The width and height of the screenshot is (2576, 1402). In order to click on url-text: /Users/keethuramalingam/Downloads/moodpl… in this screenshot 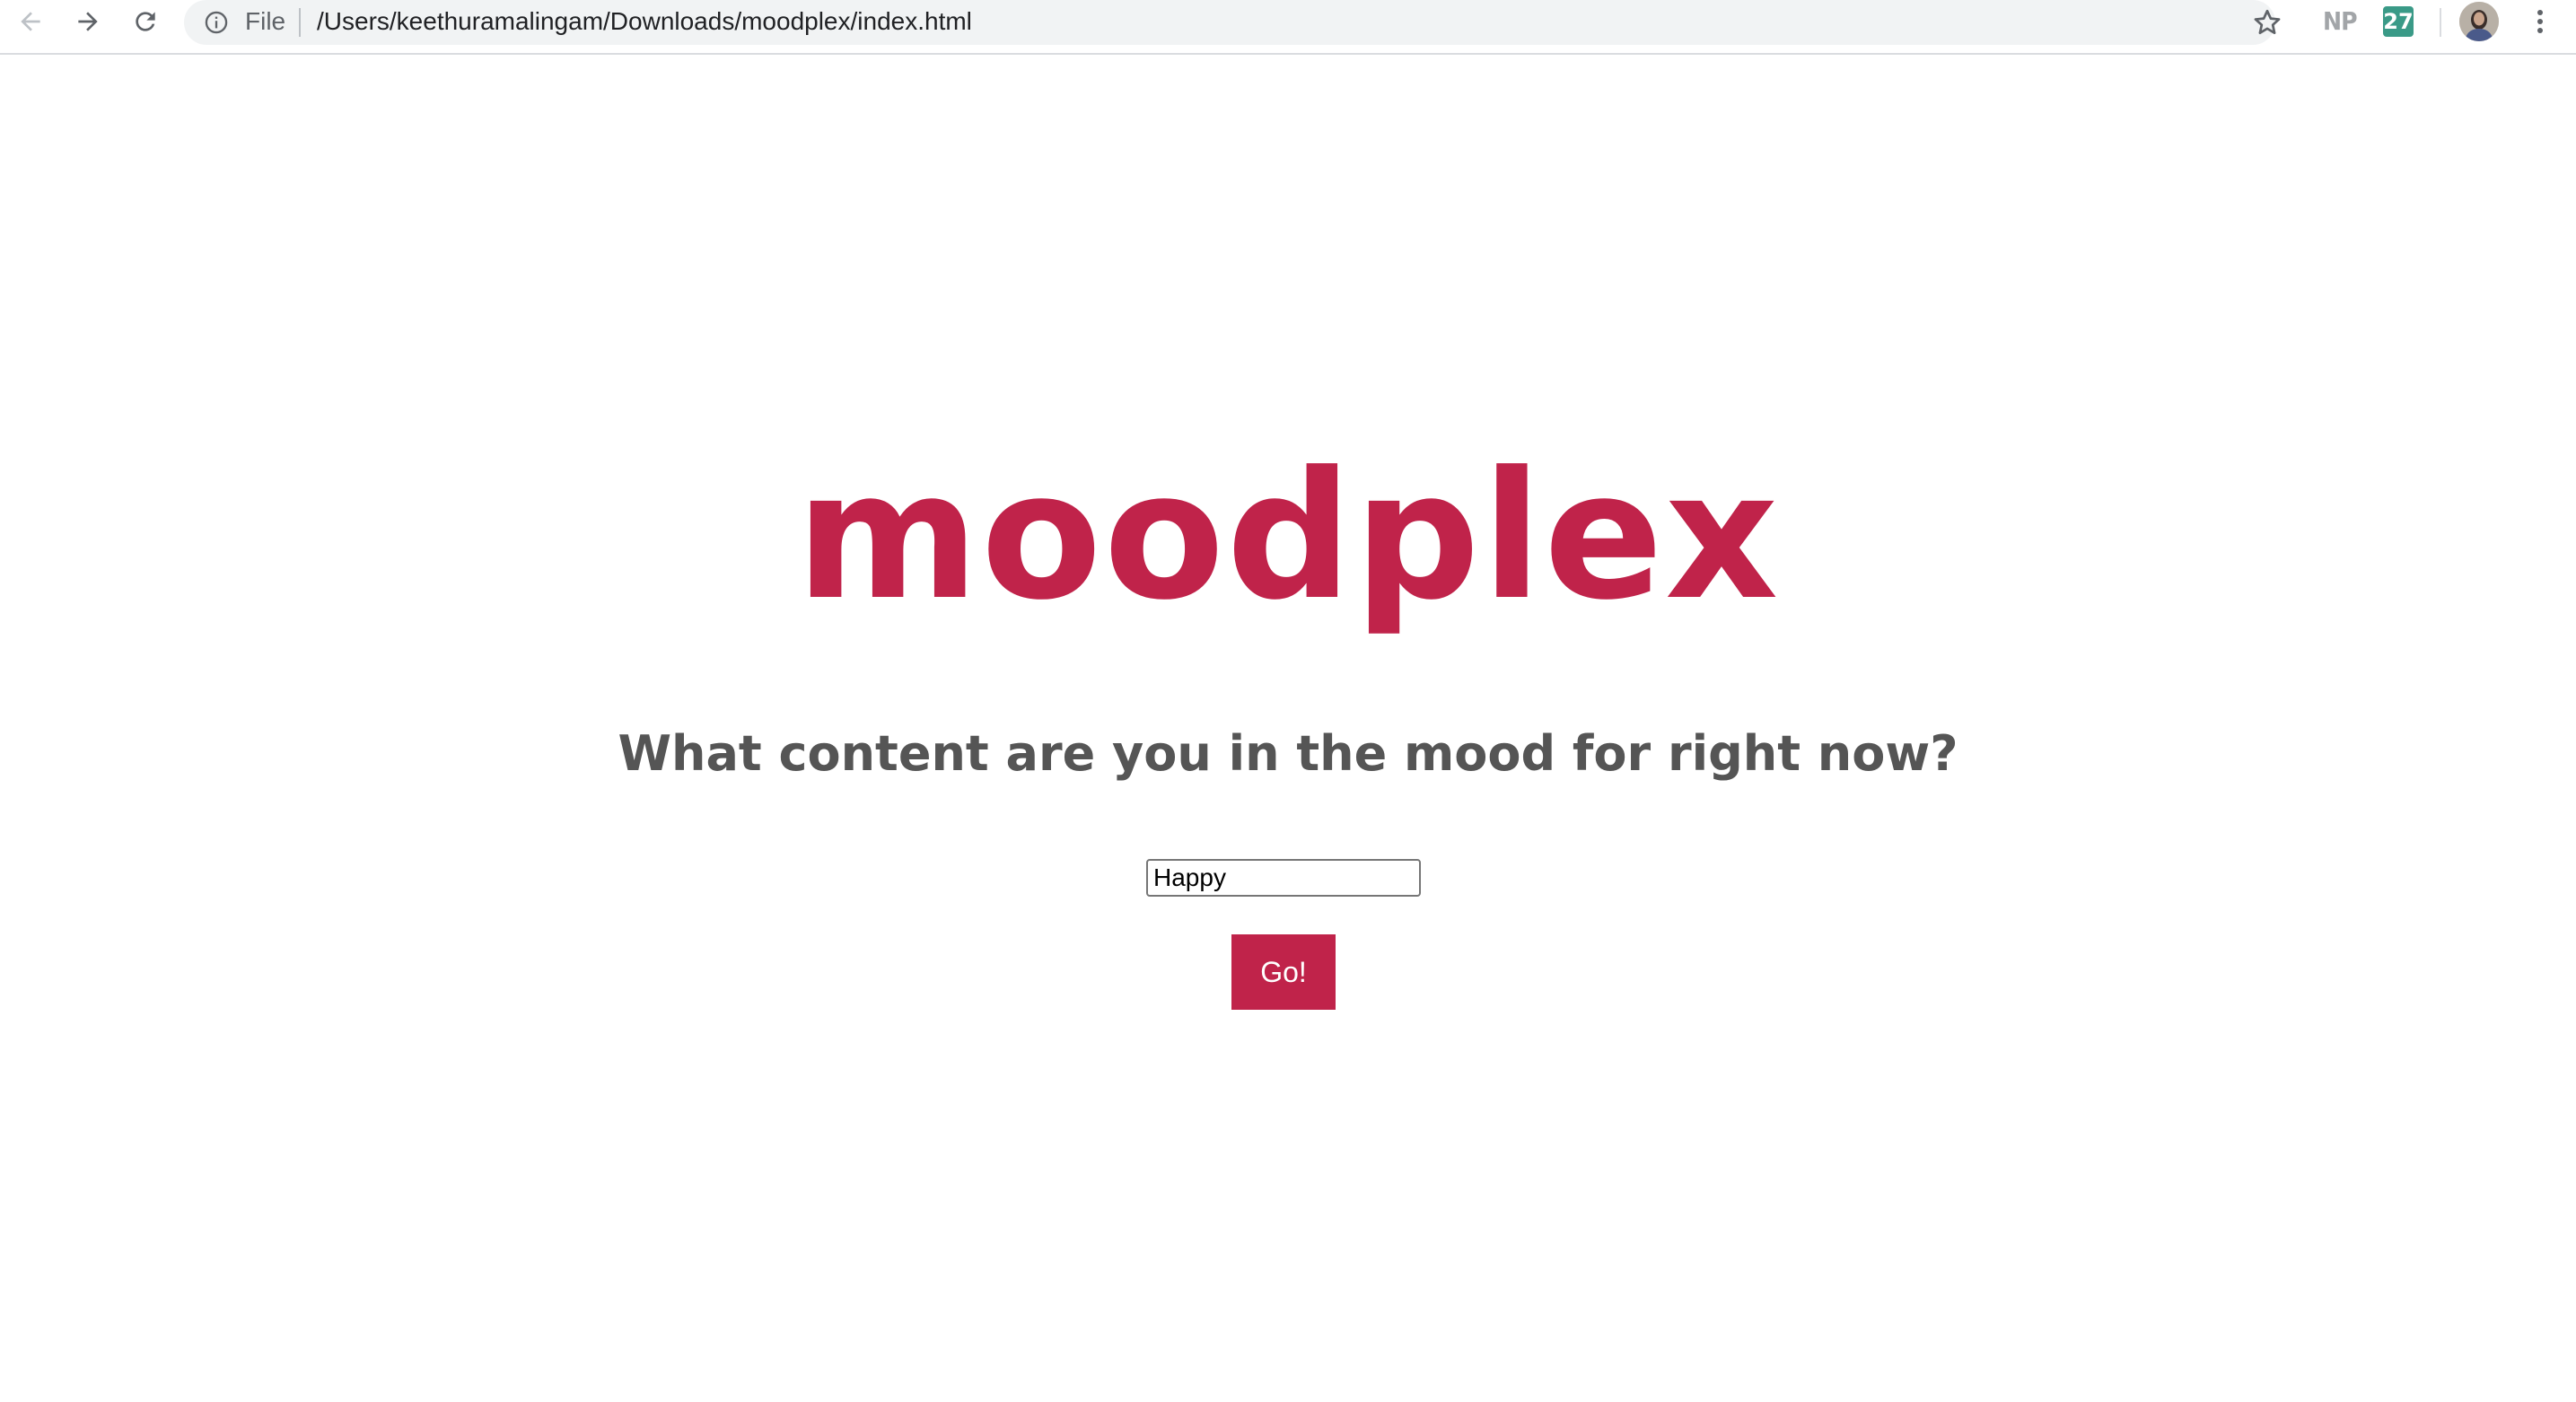, I will do `click(644, 21)`.